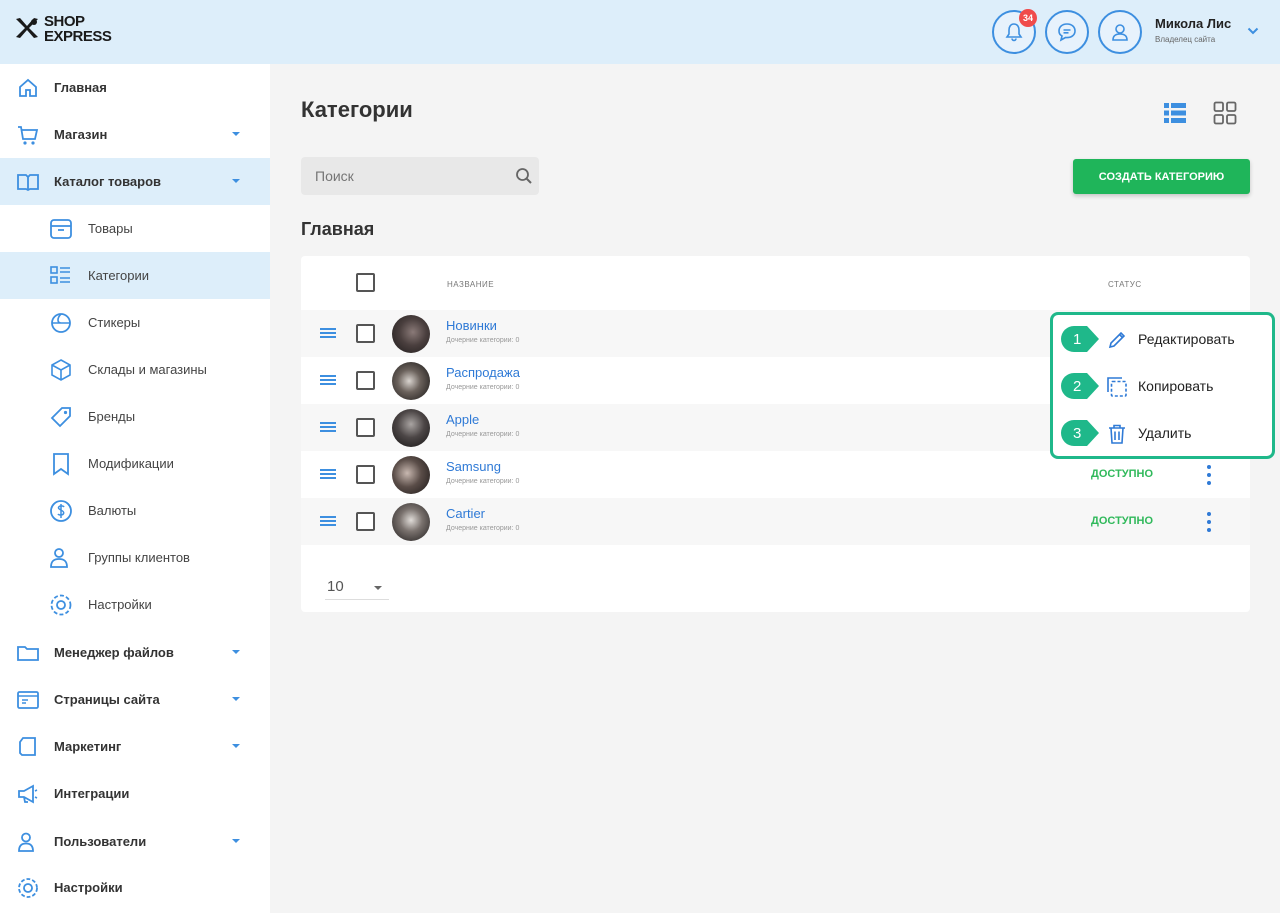 This screenshot has height=913, width=1280. What do you see at coordinates (471, 325) in the screenshot?
I see `category-name: Новинки` at bounding box center [471, 325].